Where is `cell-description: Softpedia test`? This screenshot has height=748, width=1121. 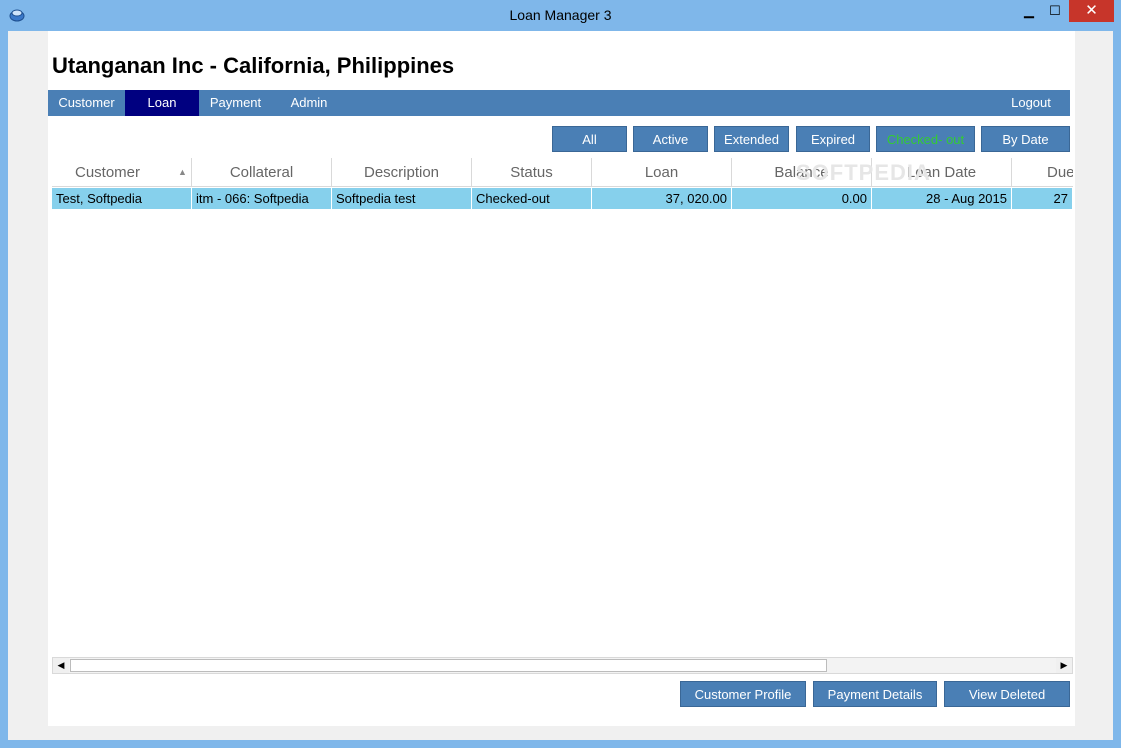
cell-description: Softpedia test is located at coordinates (402, 198).